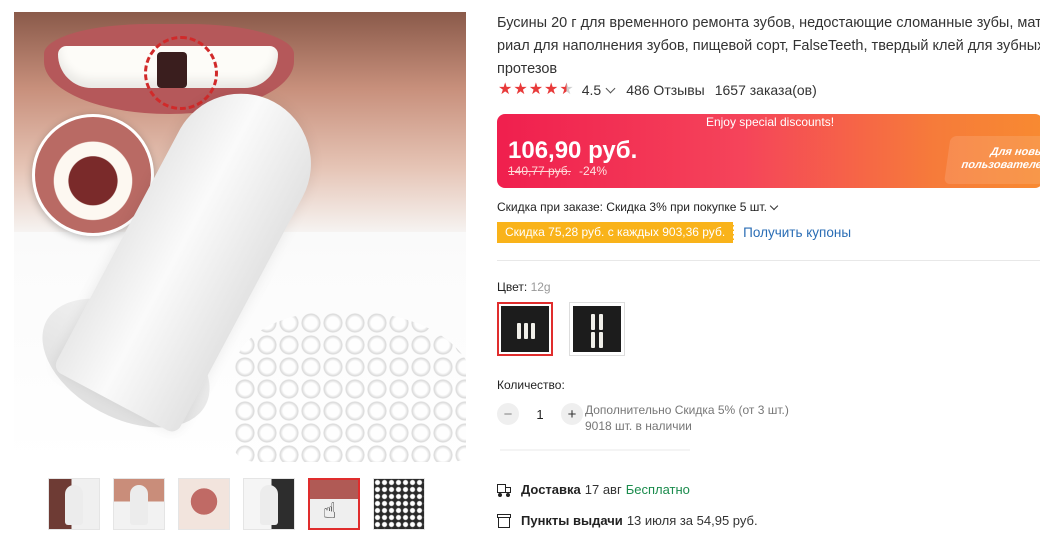 This screenshot has height=536, width=1040. I want to click on orders-count: 1657 заказа(ов), so click(765, 90).